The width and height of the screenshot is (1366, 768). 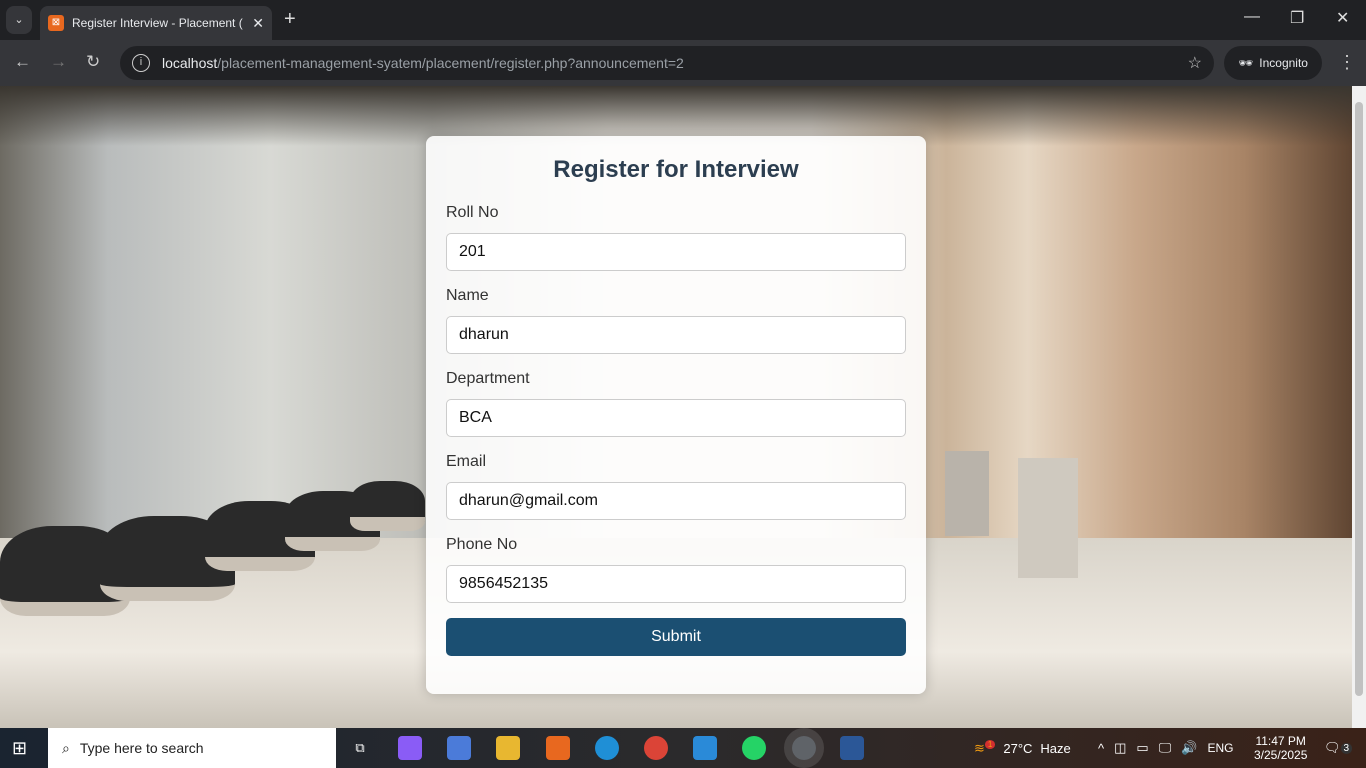 What do you see at coordinates (141, 63) in the screenshot?
I see `site-info-icon: i` at bounding box center [141, 63].